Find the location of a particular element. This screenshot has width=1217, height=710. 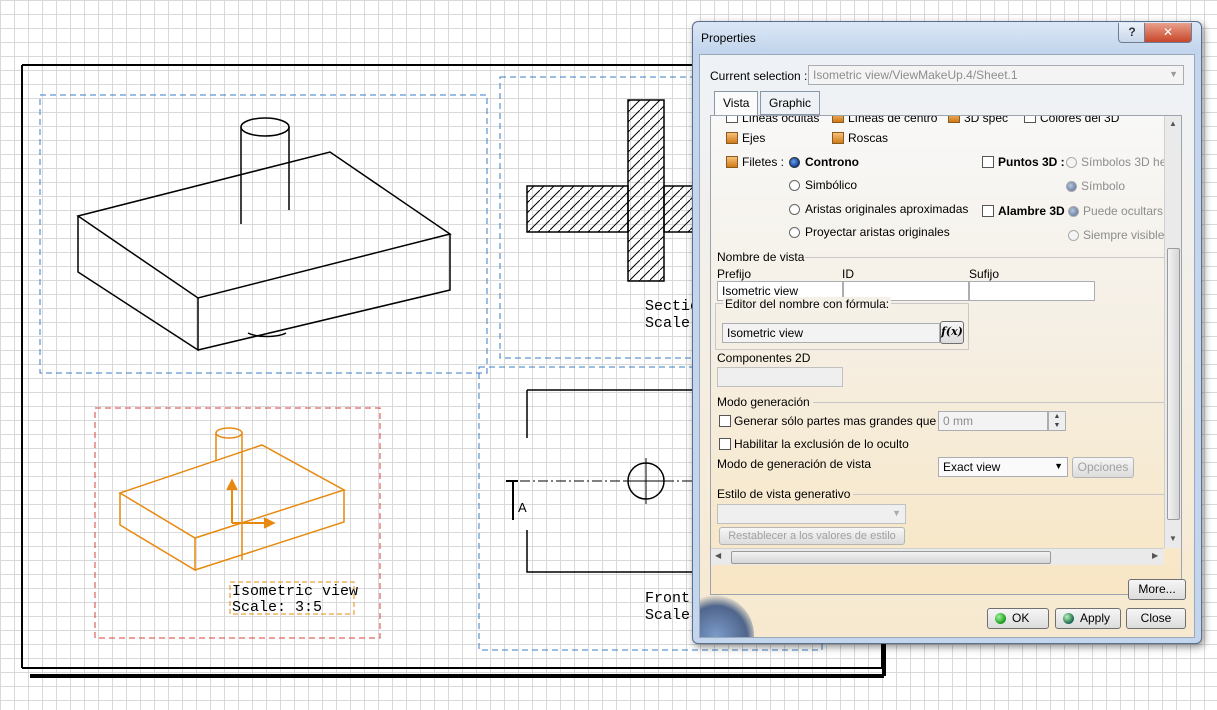

scroll-down-icon: ▼ is located at coordinates (1173, 538).